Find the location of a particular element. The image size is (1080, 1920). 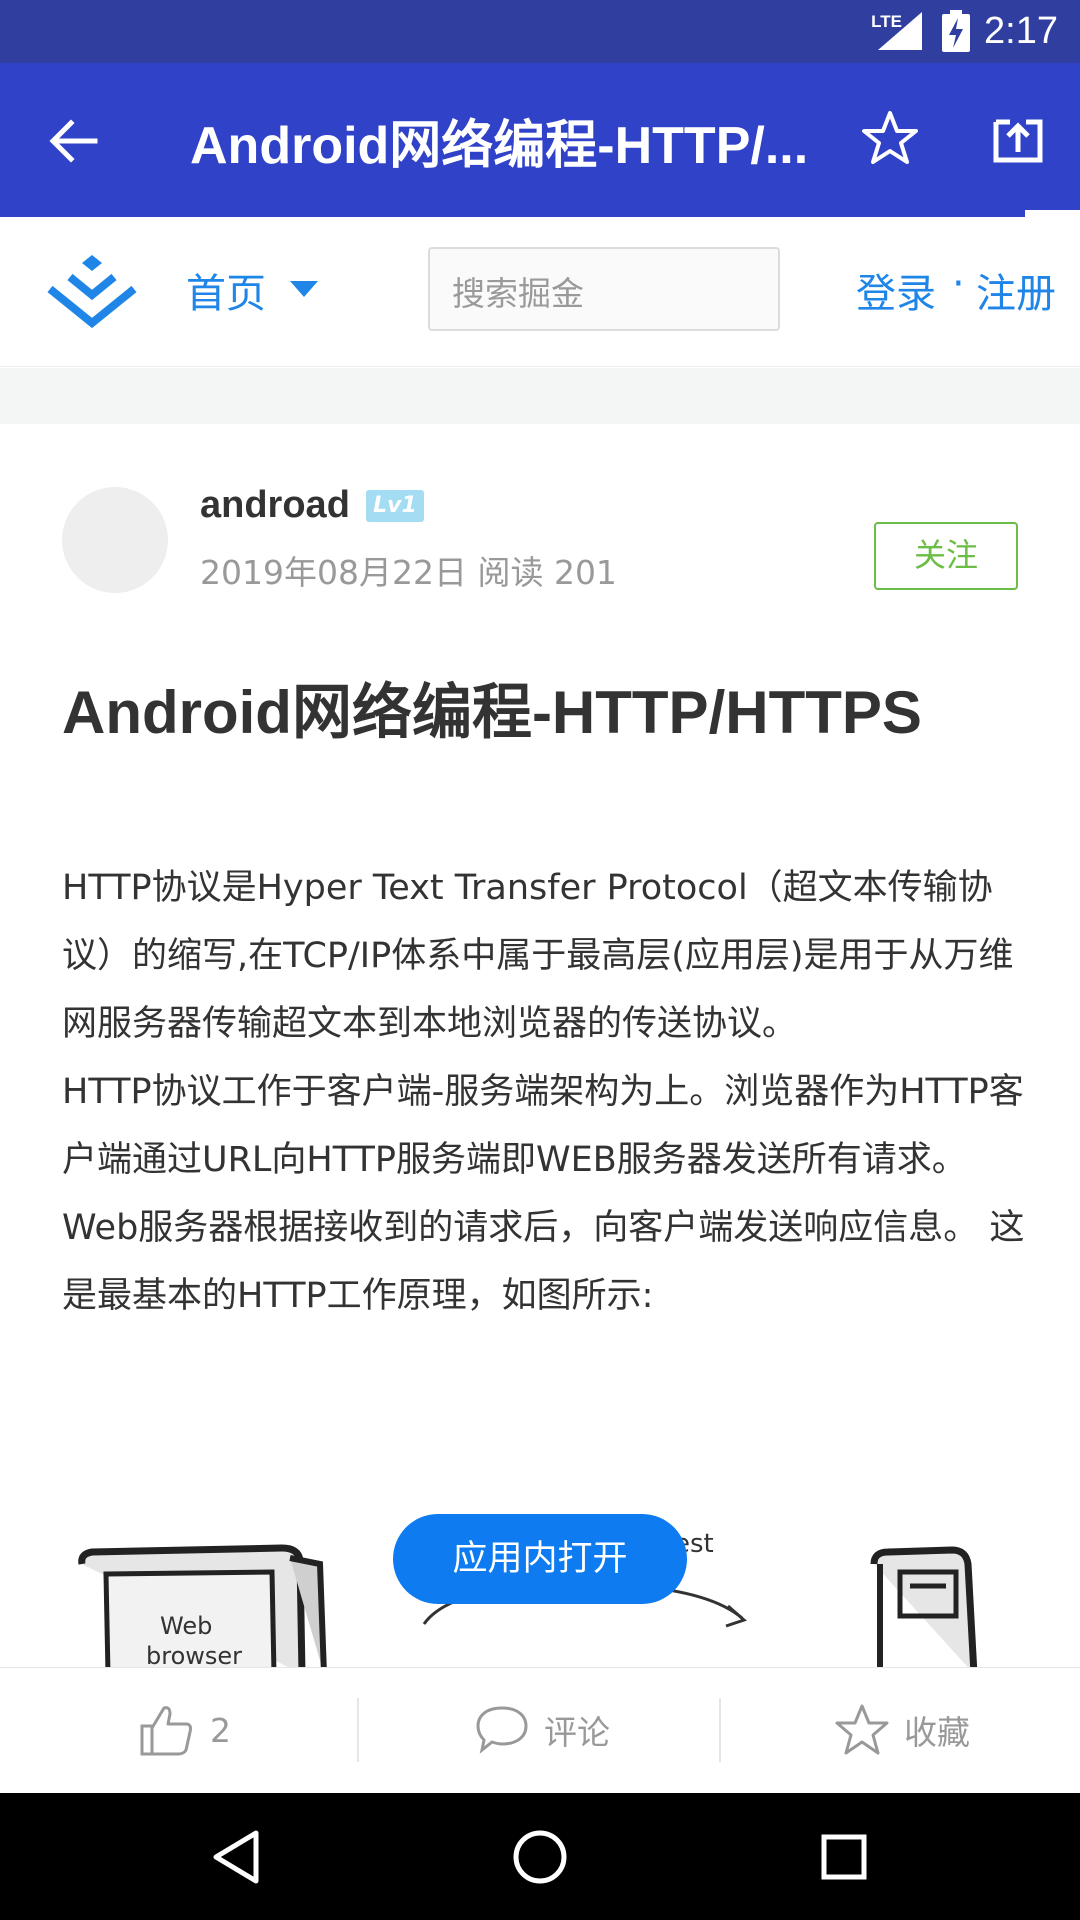

action-bar: 2 评论 收藏 is located at coordinates (540, 1730).